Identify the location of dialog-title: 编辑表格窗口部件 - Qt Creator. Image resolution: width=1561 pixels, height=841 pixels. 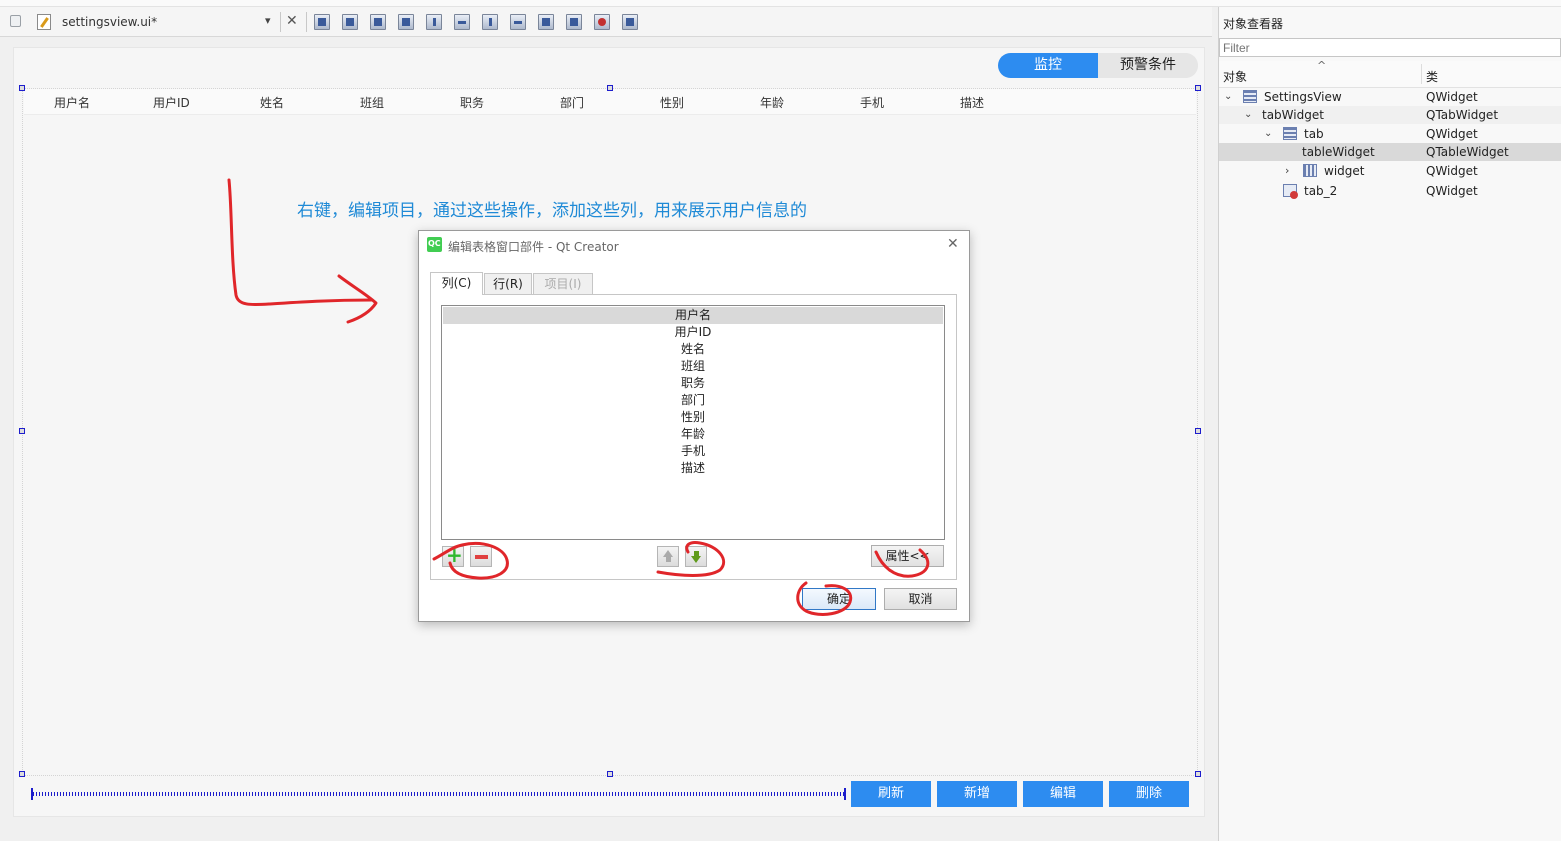
(533, 247).